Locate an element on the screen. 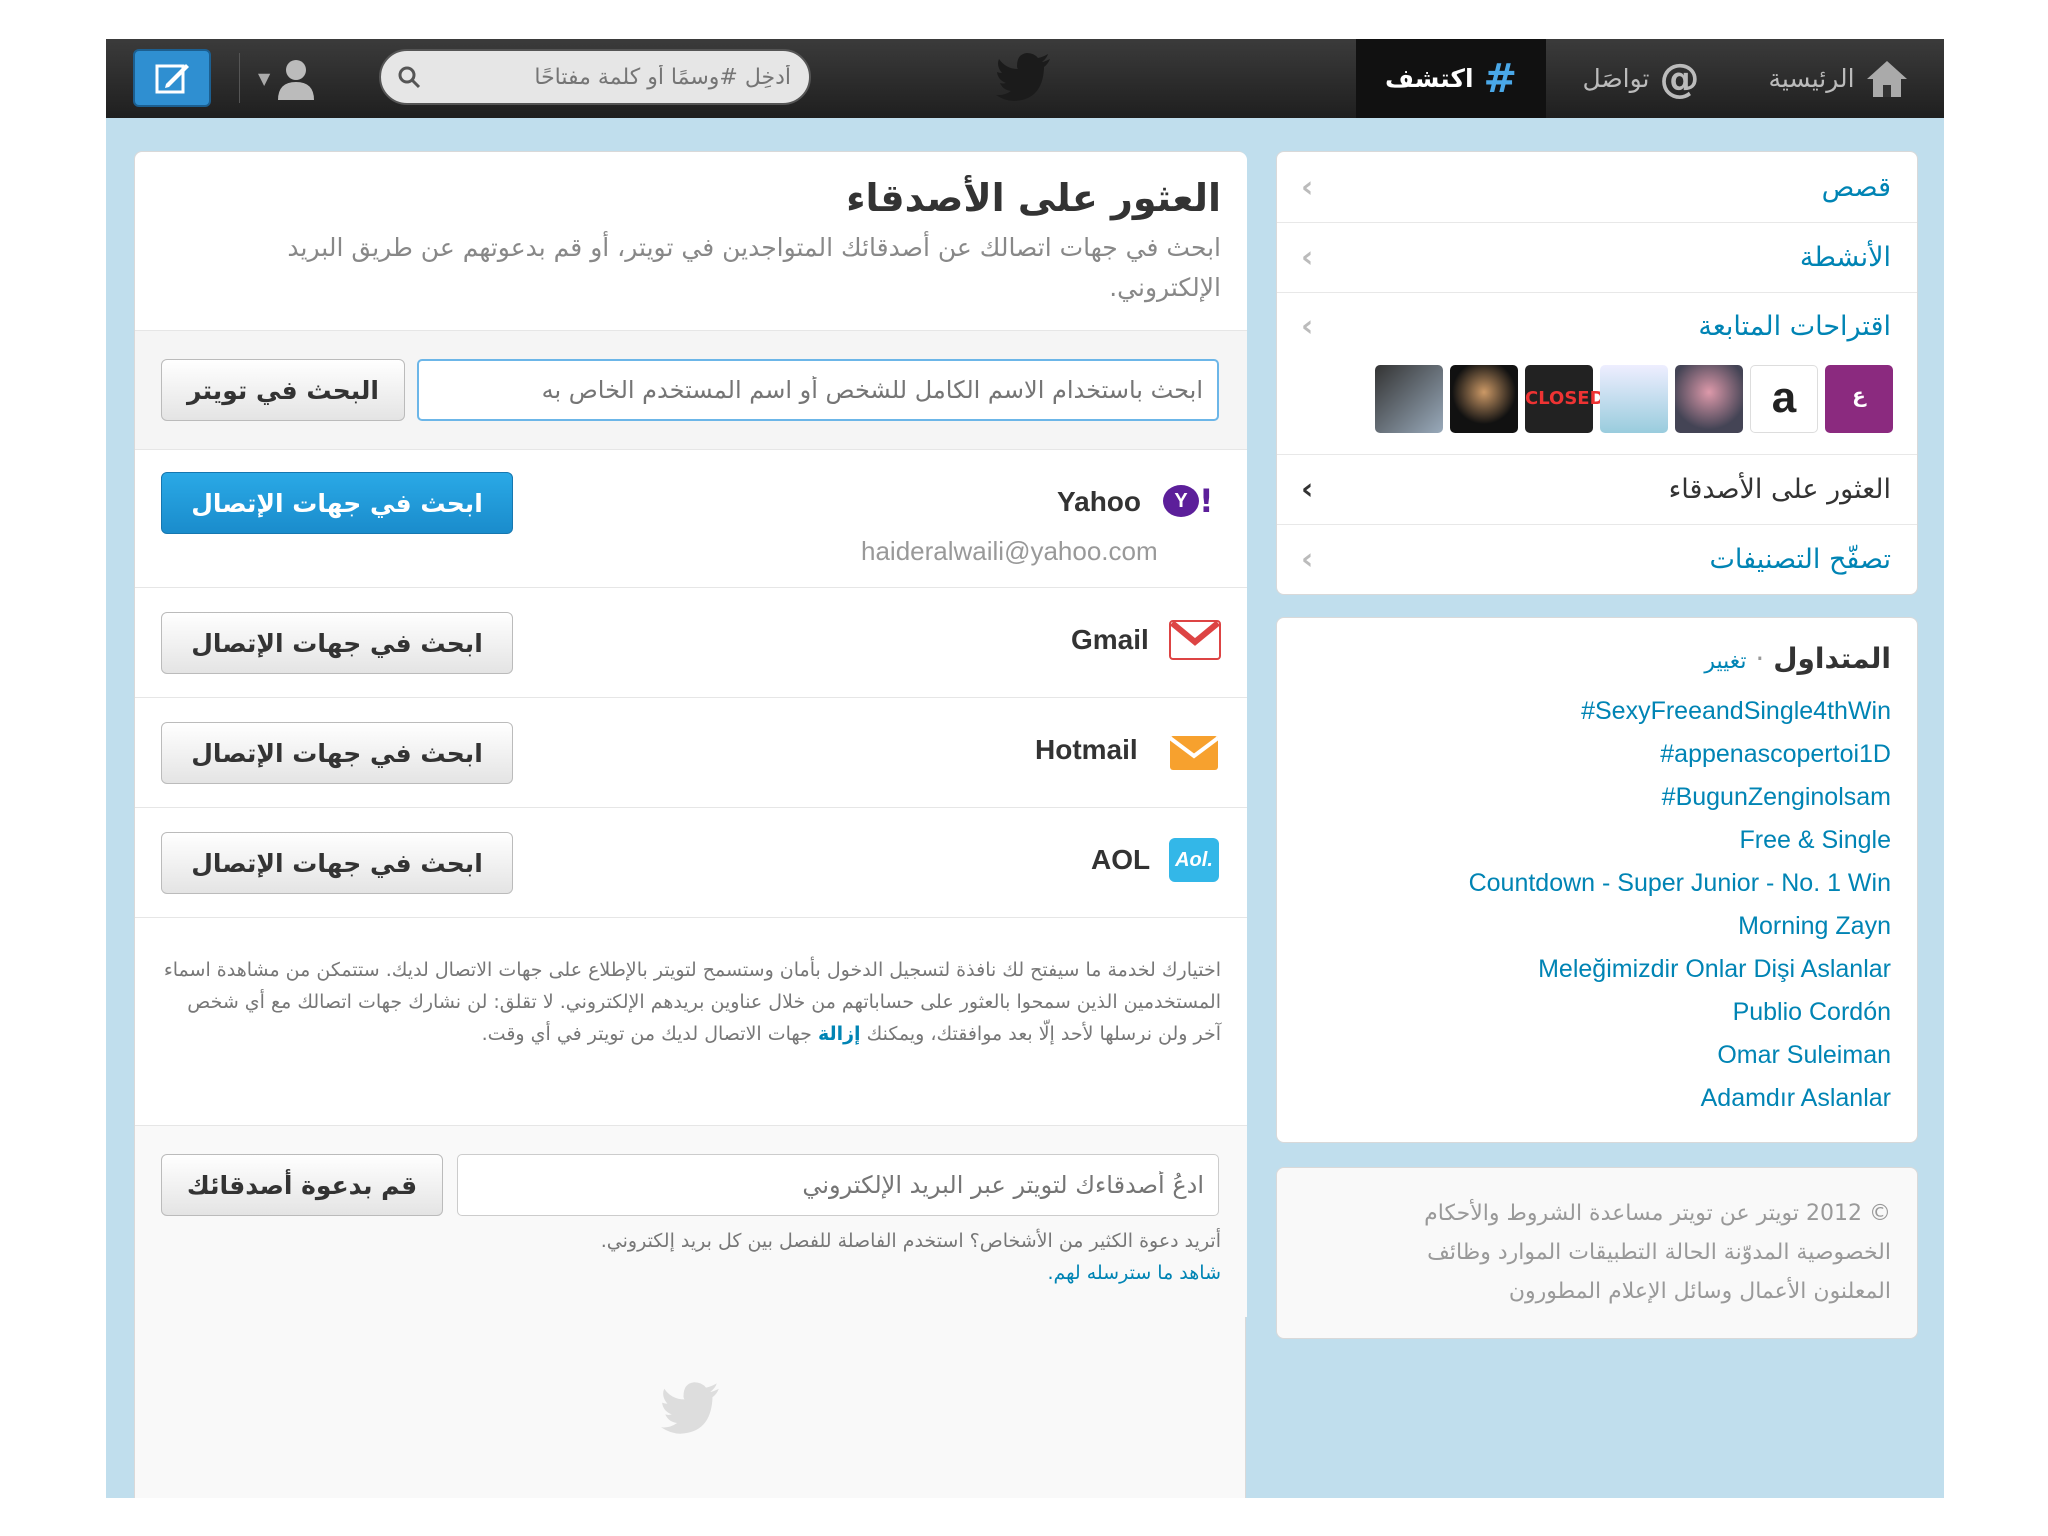 The image size is (2048, 1536). gmail-find-contacts-button: ابحث في جهات الإتصال is located at coordinates (337, 643).